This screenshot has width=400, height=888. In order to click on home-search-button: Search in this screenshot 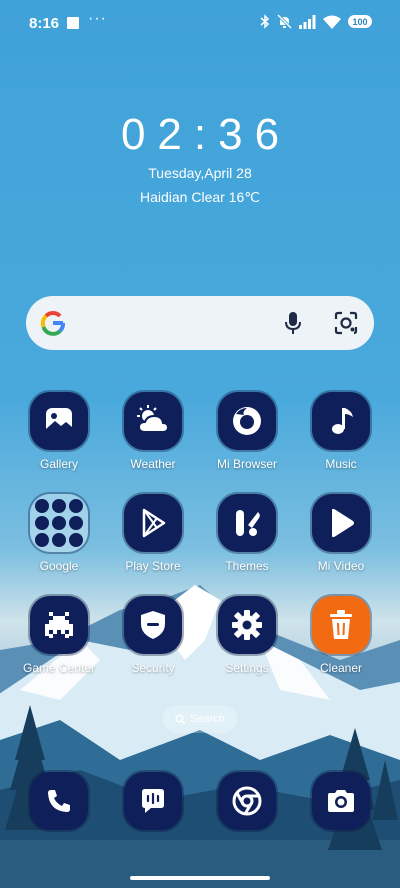, I will do `click(200, 719)`.